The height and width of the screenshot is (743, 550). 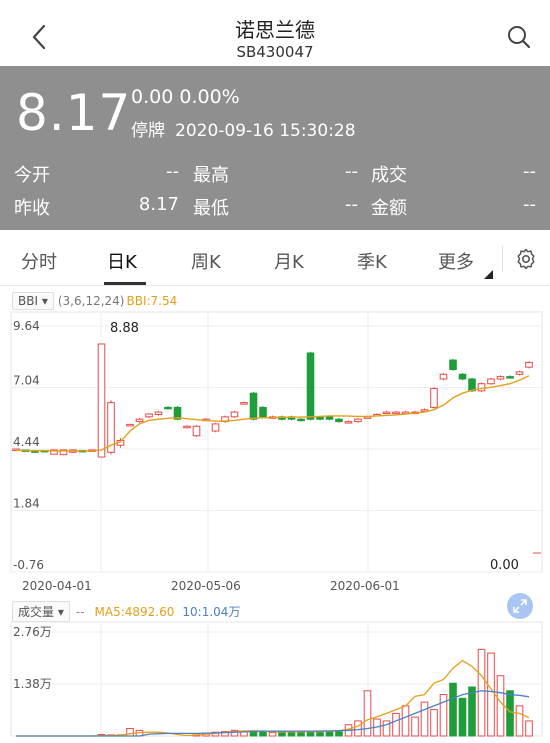 I want to click on tab-divider, so click(x=502, y=259).